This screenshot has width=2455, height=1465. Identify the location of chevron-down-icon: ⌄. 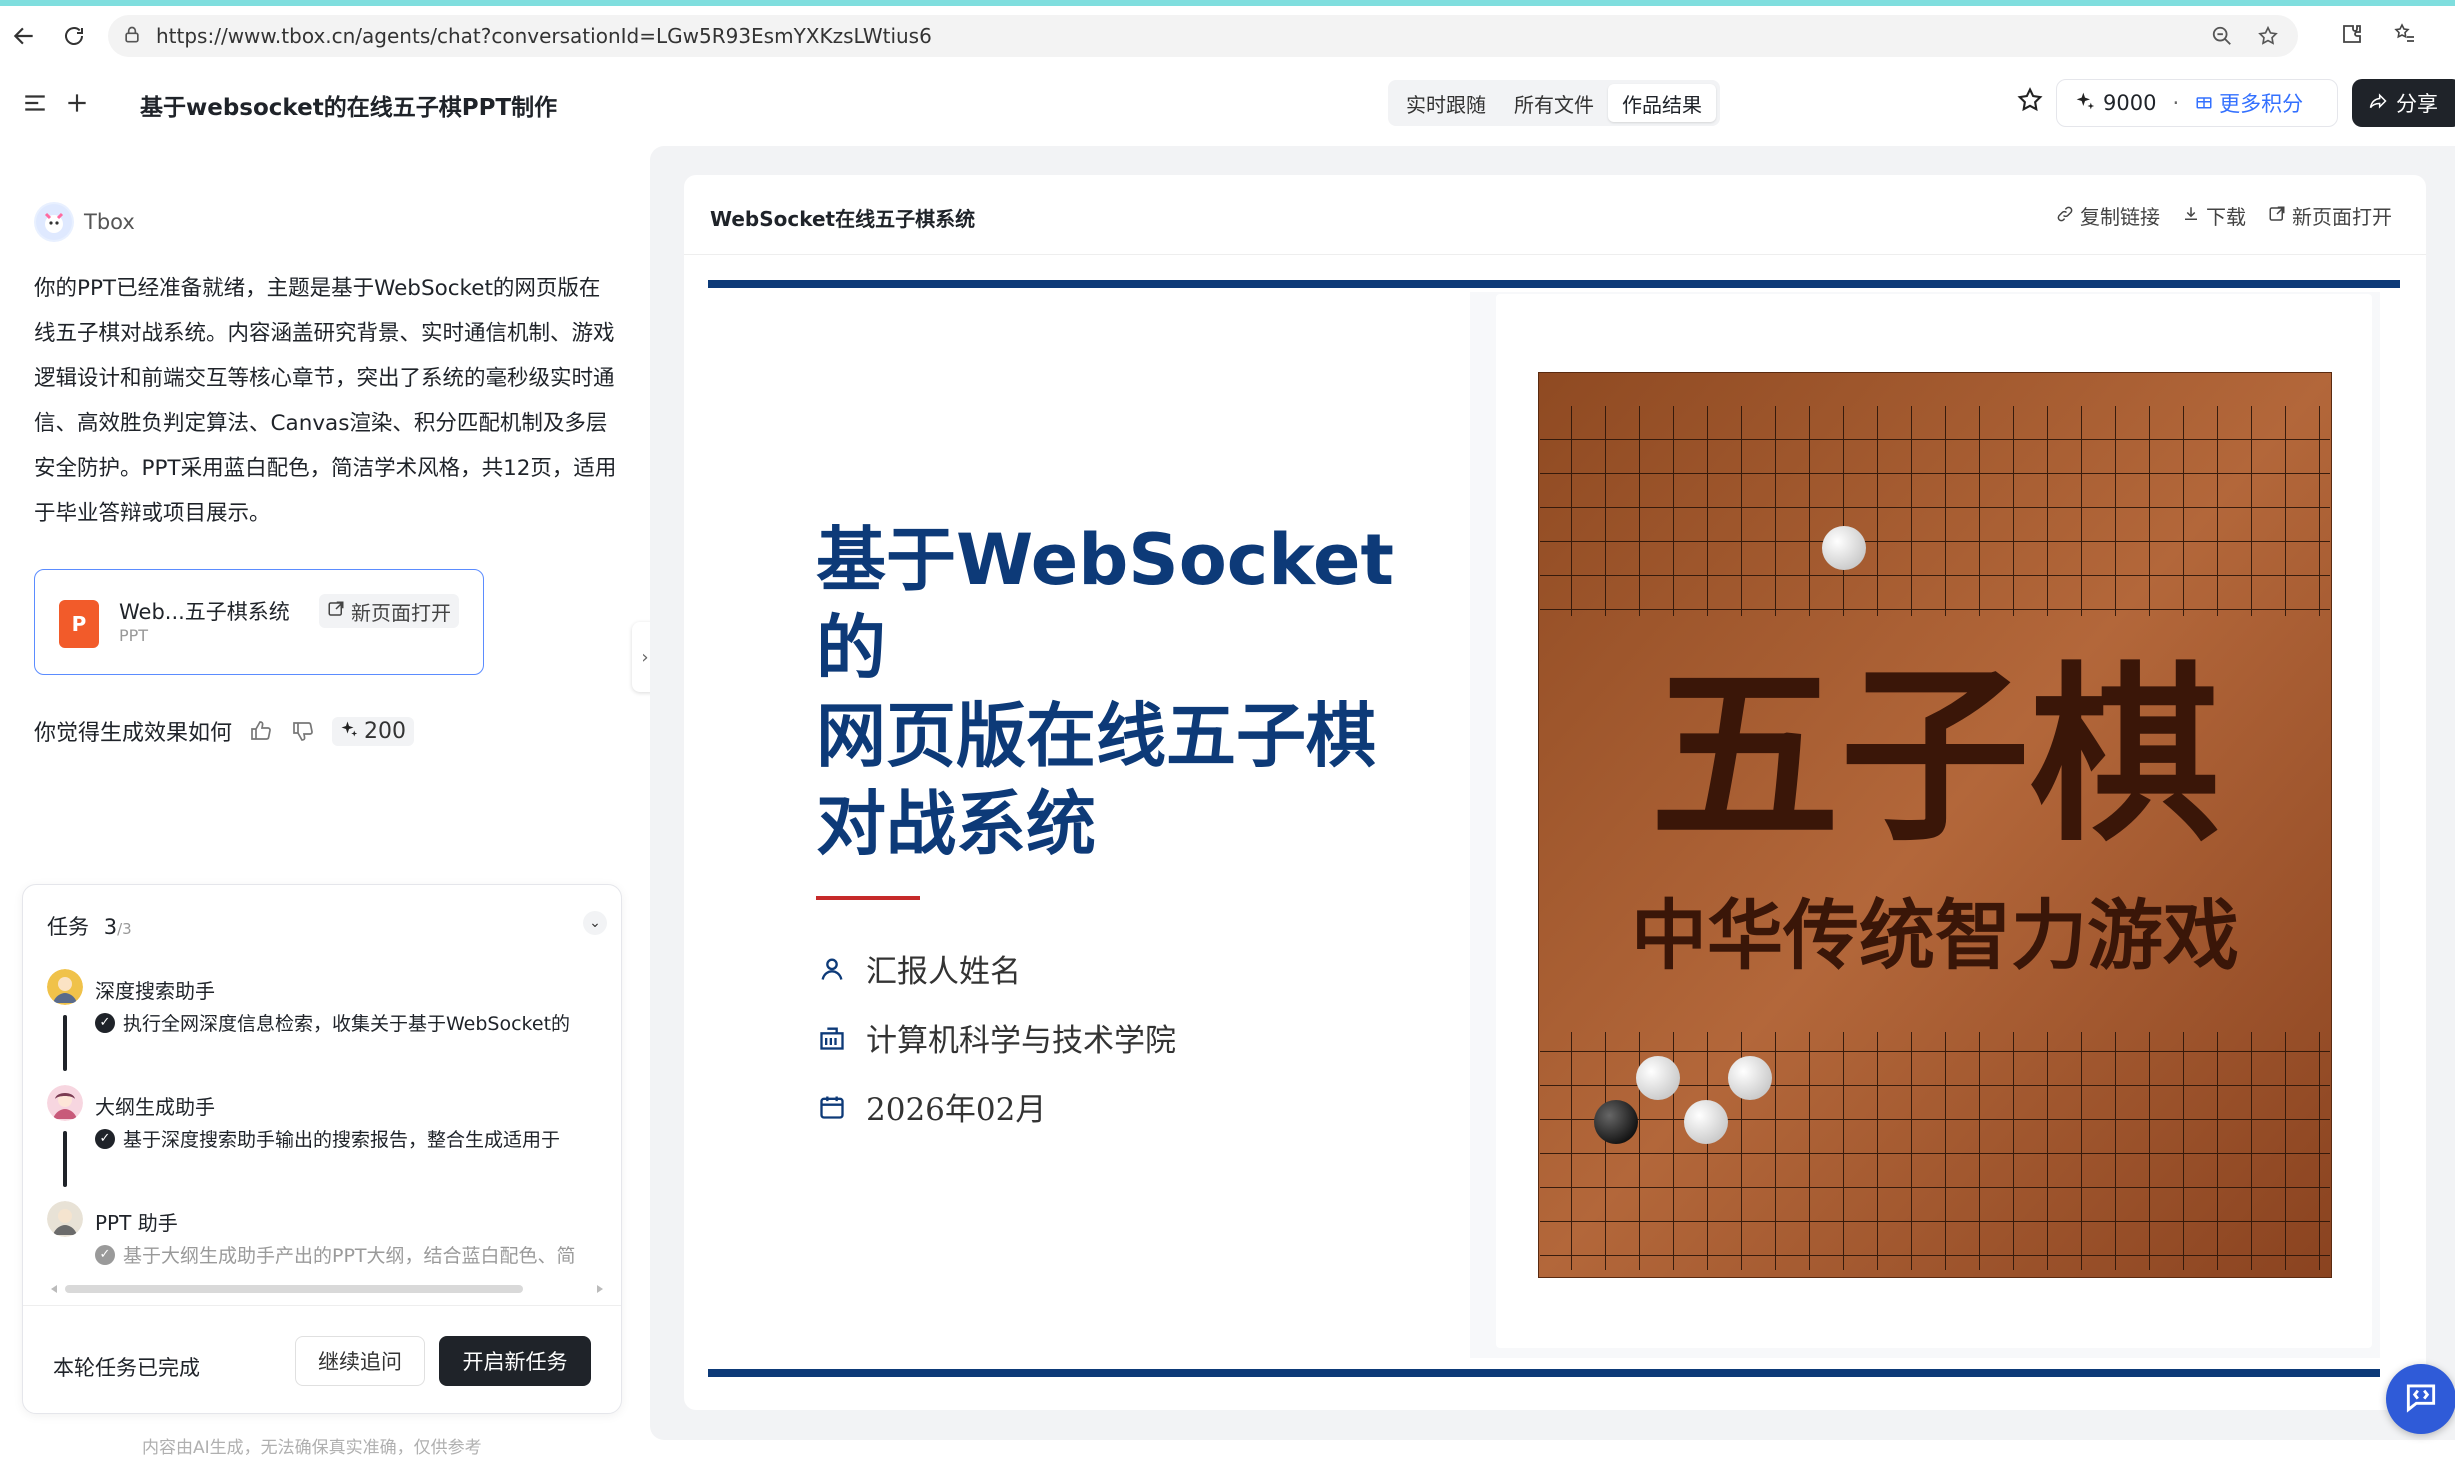
(595, 923).